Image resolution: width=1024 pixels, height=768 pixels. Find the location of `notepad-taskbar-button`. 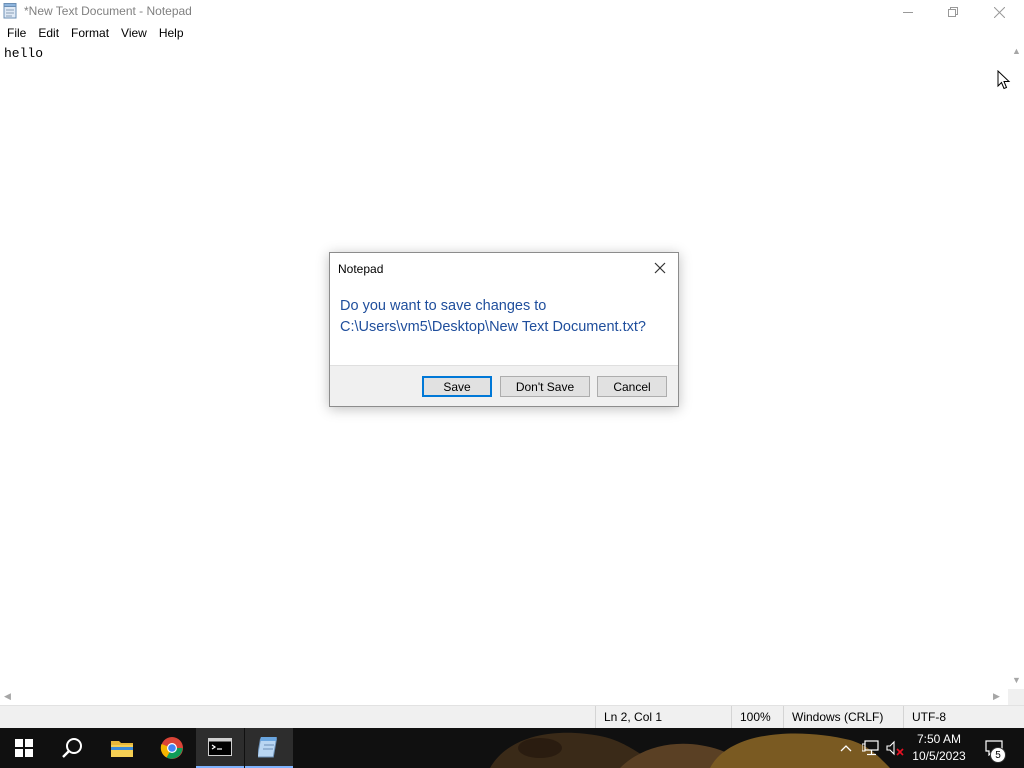

notepad-taskbar-button is located at coordinates (269, 748).